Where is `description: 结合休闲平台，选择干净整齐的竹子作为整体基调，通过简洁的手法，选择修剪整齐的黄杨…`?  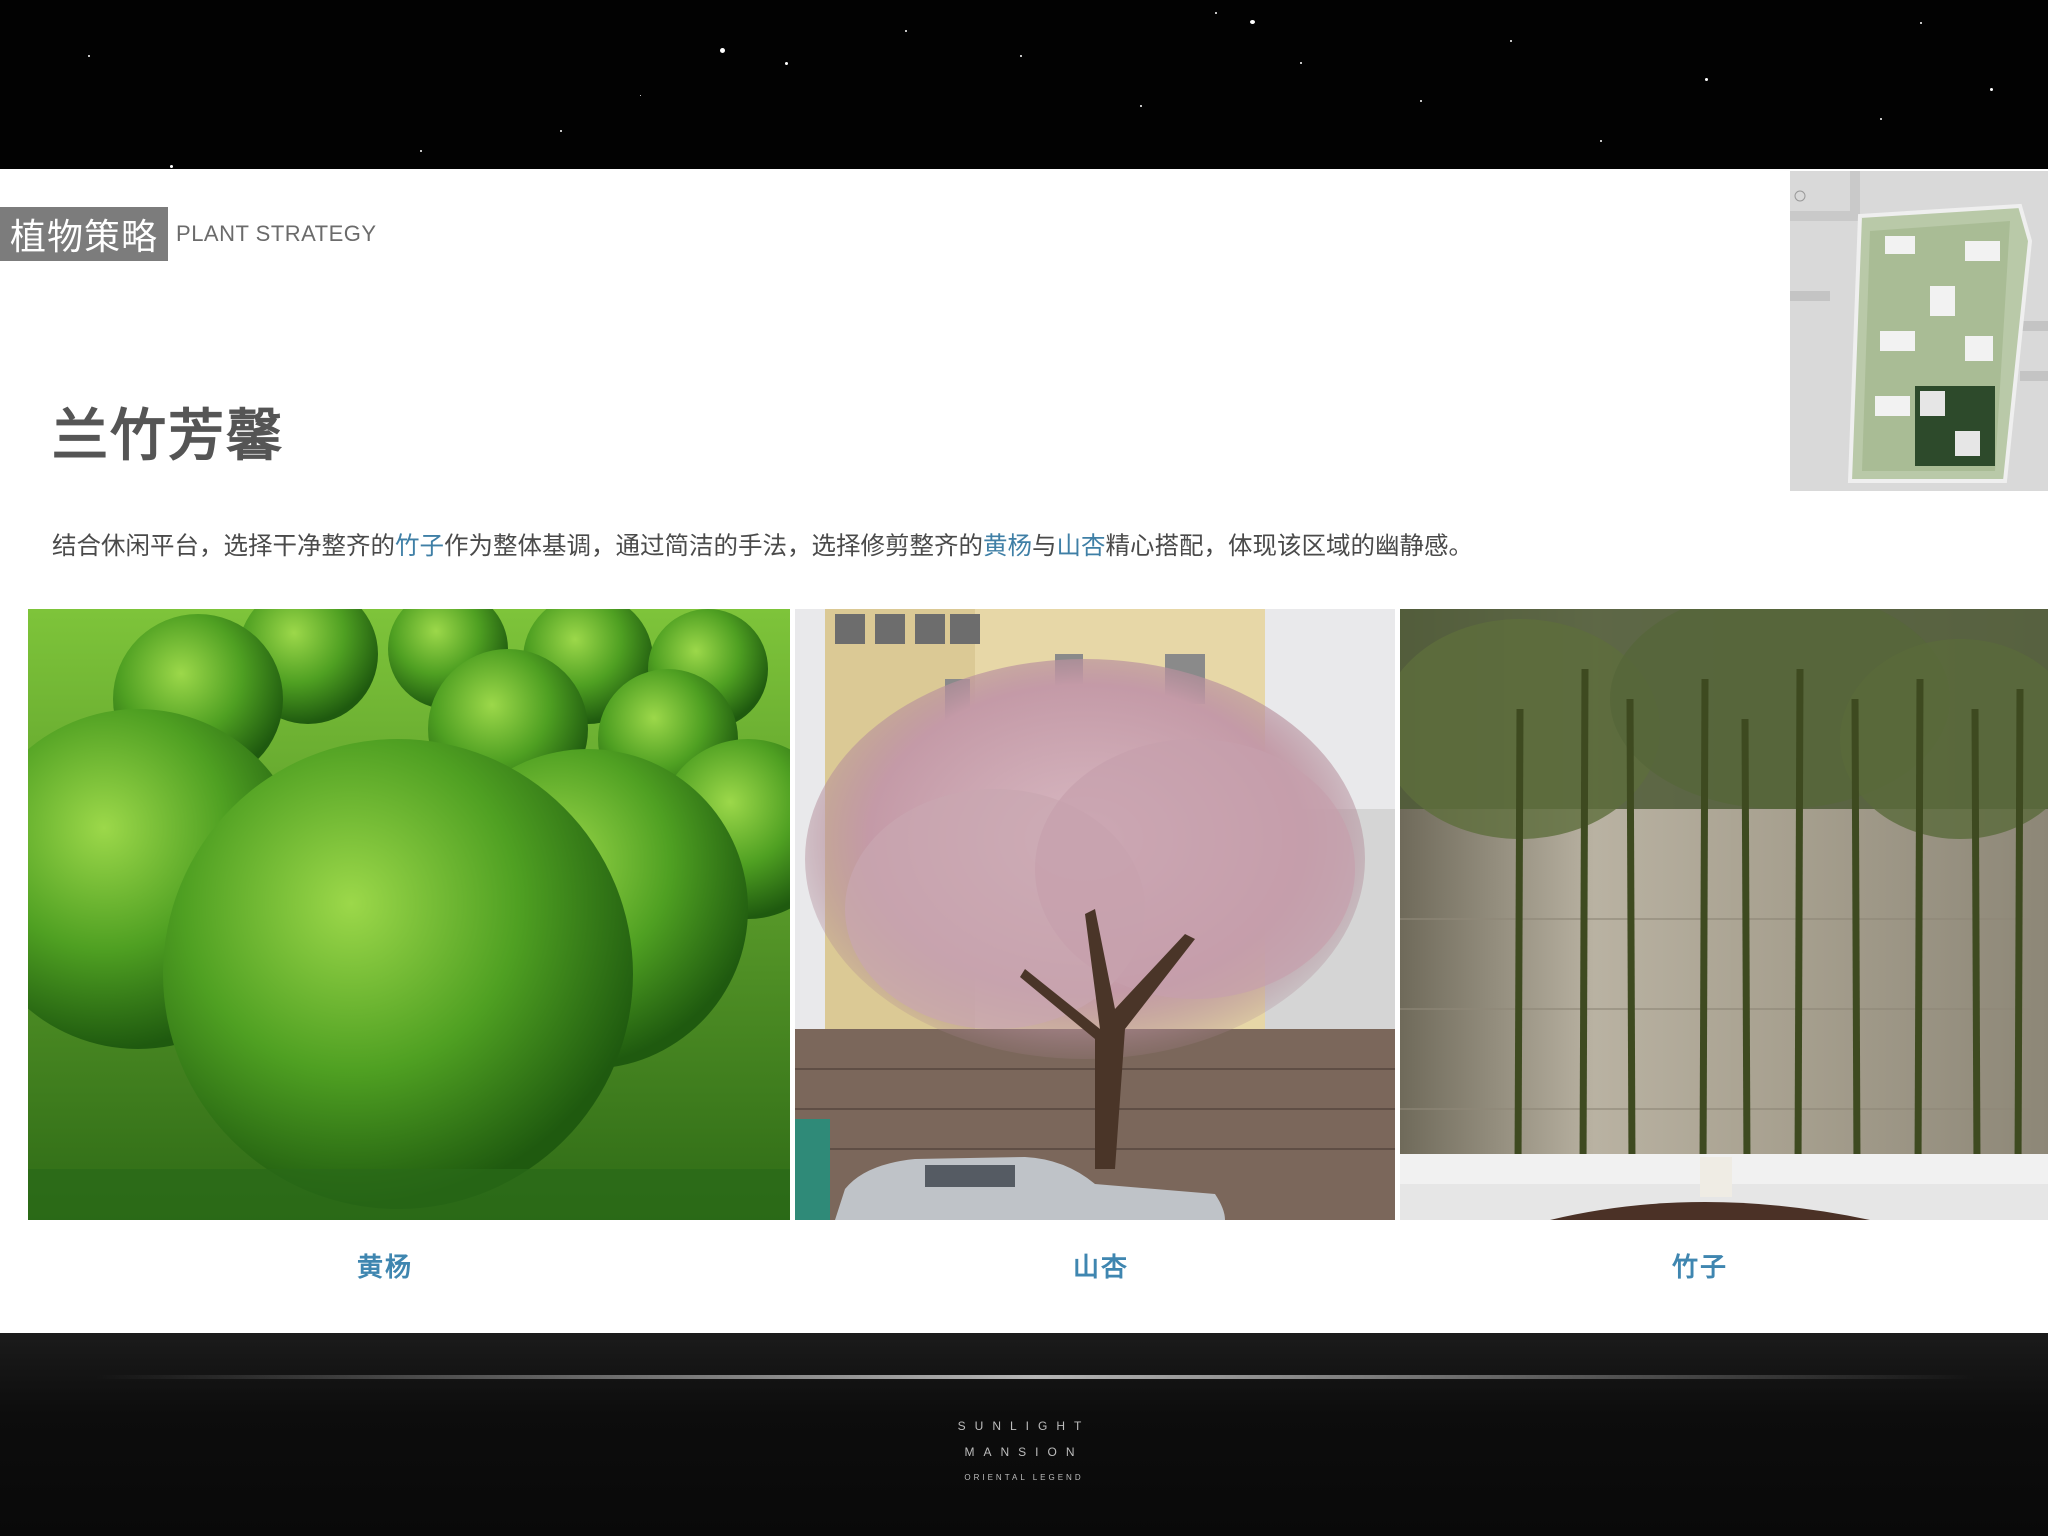 description: 结合休闲平台，选择干净整齐的竹子作为整体基调，通过简洁的手法，选择修剪整齐的黄杨… is located at coordinates (902, 544).